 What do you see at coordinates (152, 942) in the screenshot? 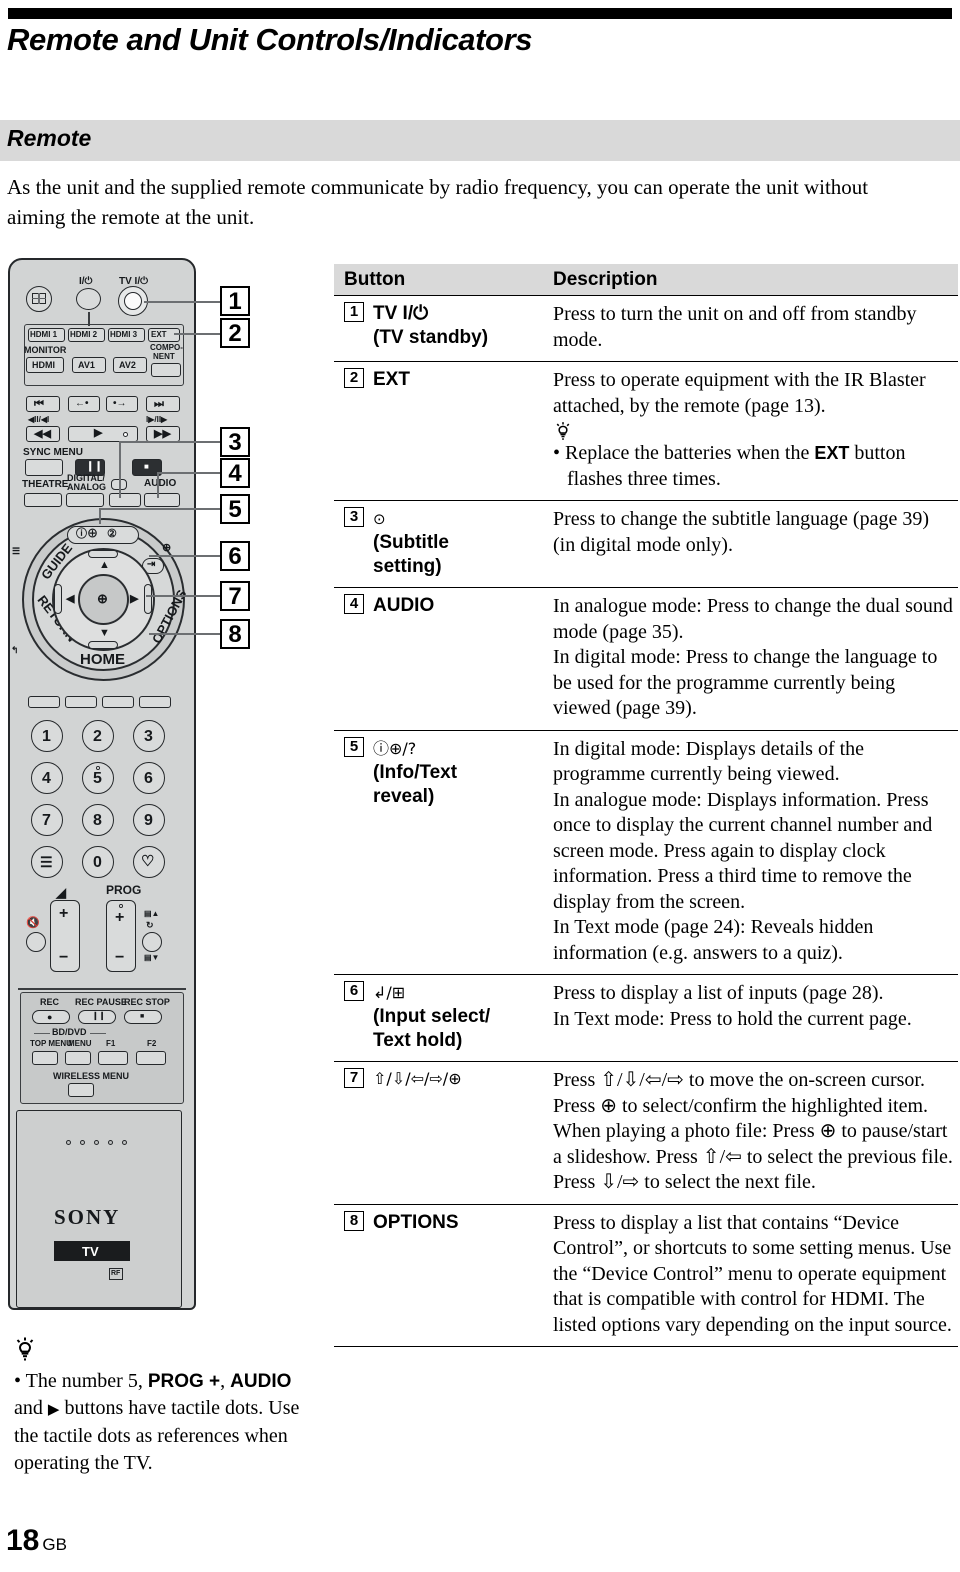
I see `jump-button` at bounding box center [152, 942].